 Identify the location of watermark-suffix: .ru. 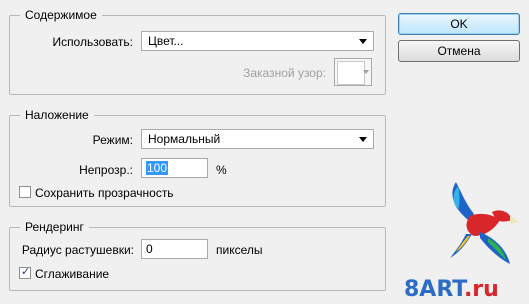
(481, 289).